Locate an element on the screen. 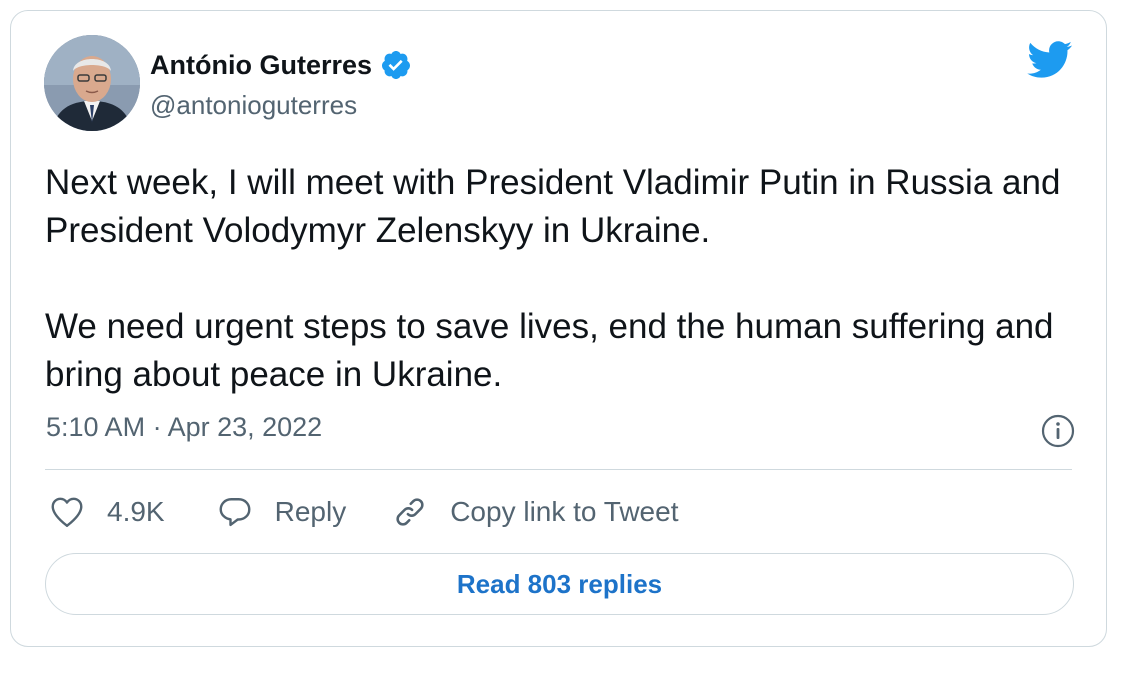 This screenshot has width=1130, height=680. copy-link-label: Copy link to Tweet is located at coordinates (564, 511).